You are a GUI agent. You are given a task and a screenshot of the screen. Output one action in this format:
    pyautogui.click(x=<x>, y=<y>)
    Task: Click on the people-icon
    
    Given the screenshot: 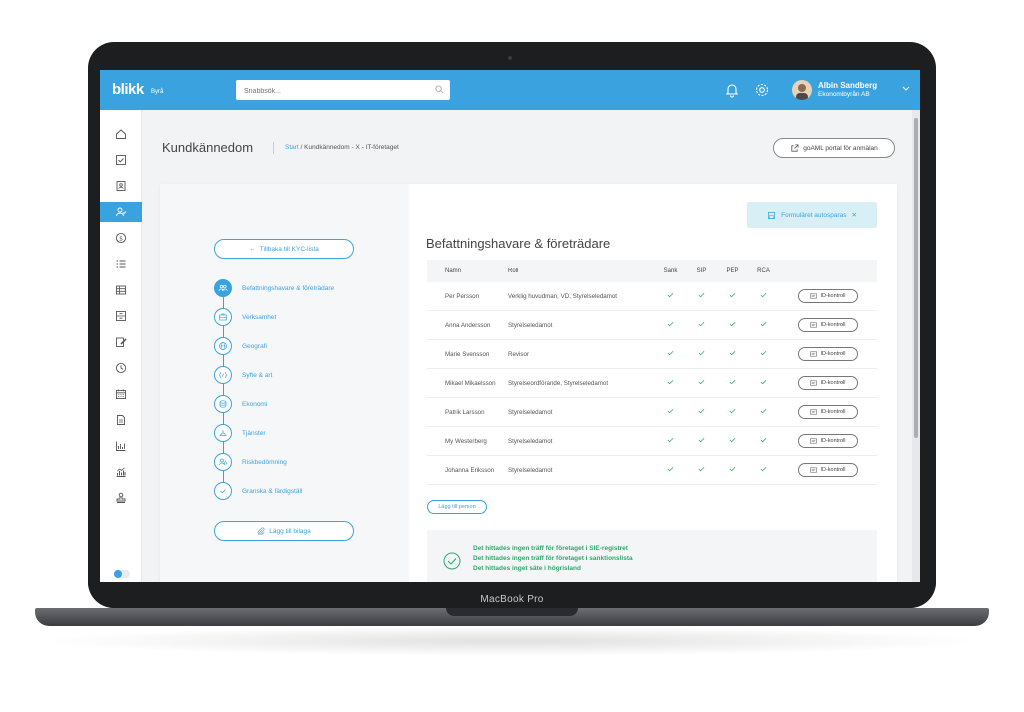 What is the action you would take?
    pyautogui.click(x=223, y=288)
    